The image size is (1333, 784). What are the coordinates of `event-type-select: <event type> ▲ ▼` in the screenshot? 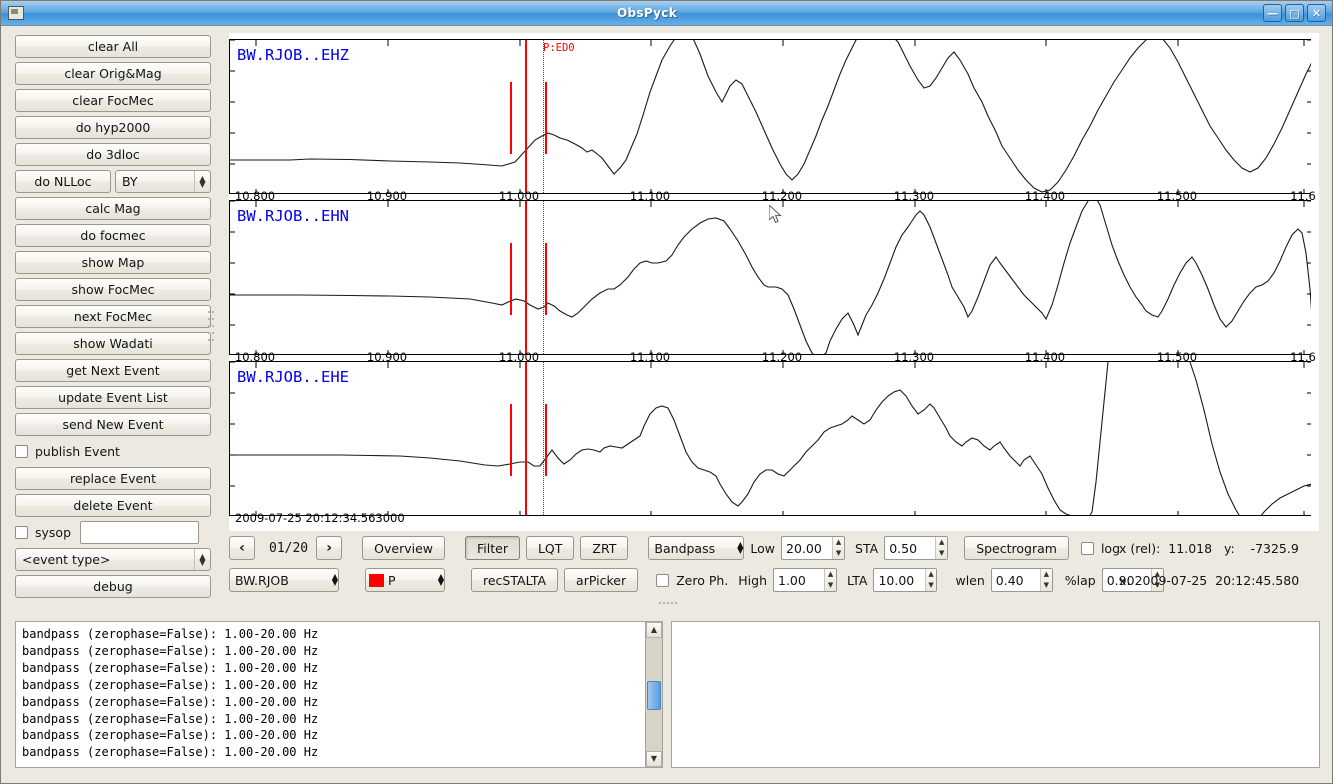 It's located at (113, 559).